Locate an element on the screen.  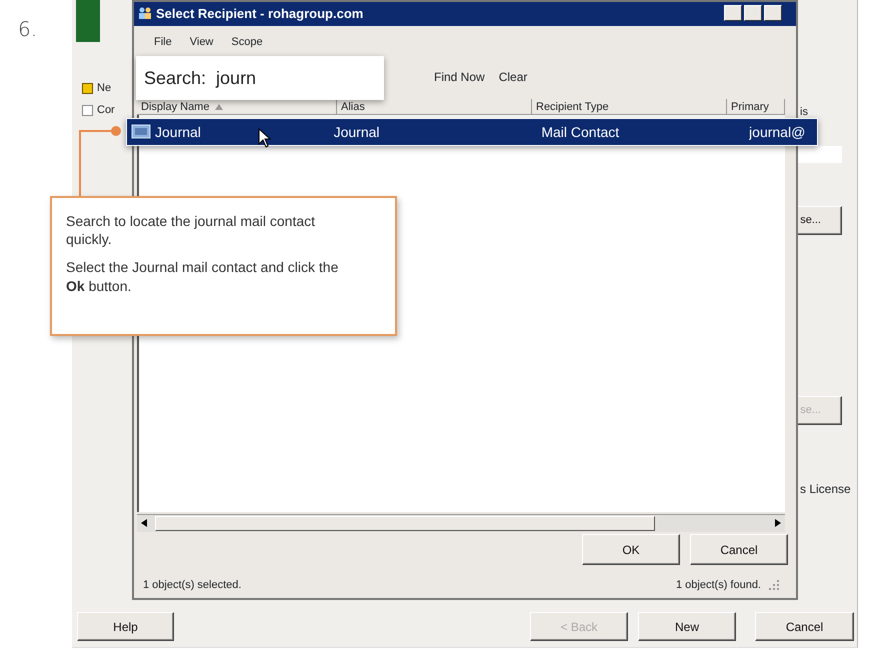
label-text: is is located at coordinates (804, 112).